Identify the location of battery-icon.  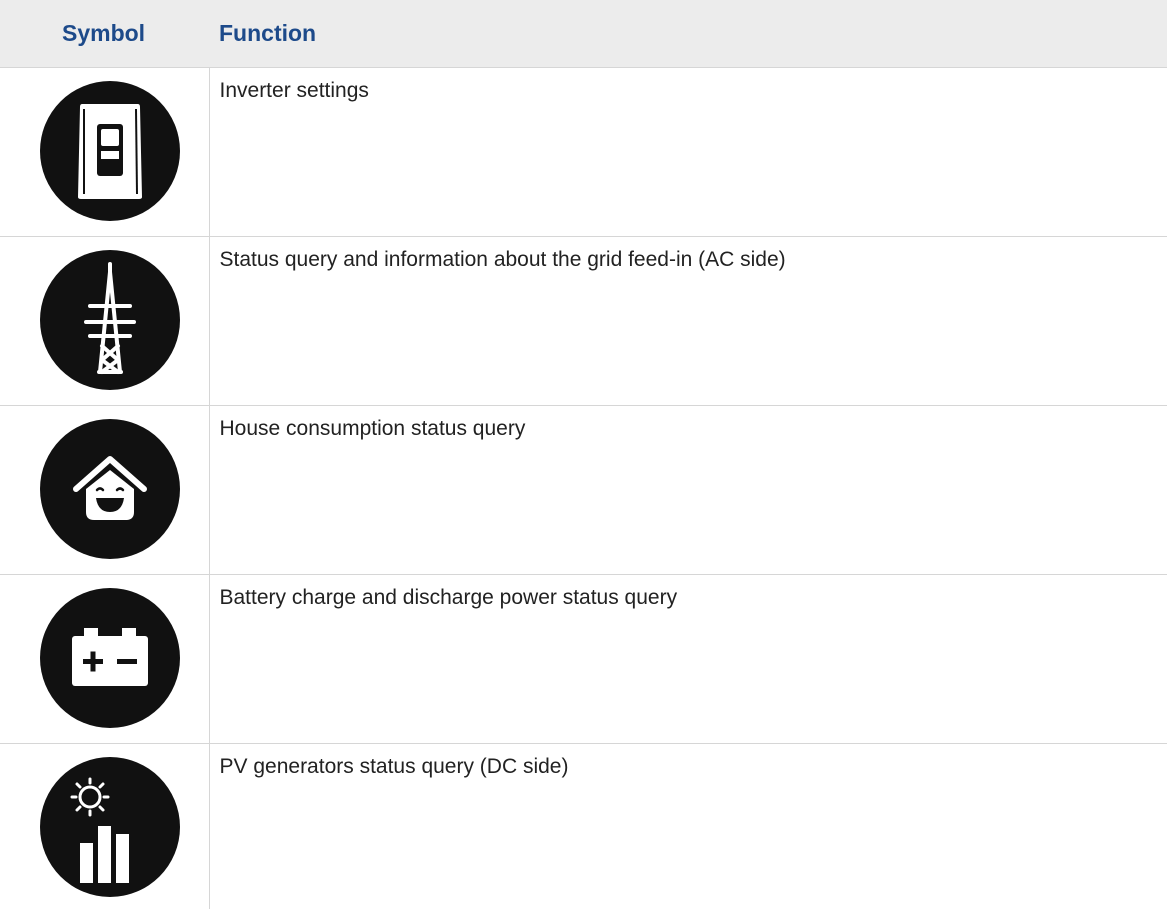
(110, 657).